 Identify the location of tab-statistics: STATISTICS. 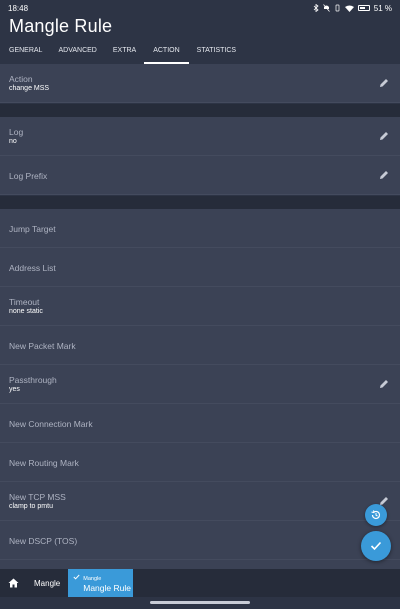
(216, 53).